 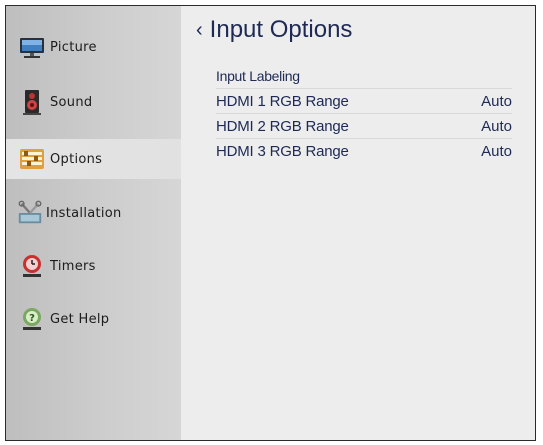 What do you see at coordinates (84, 213) in the screenshot?
I see `sidebar-item-label: Installation` at bounding box center [84, 213].